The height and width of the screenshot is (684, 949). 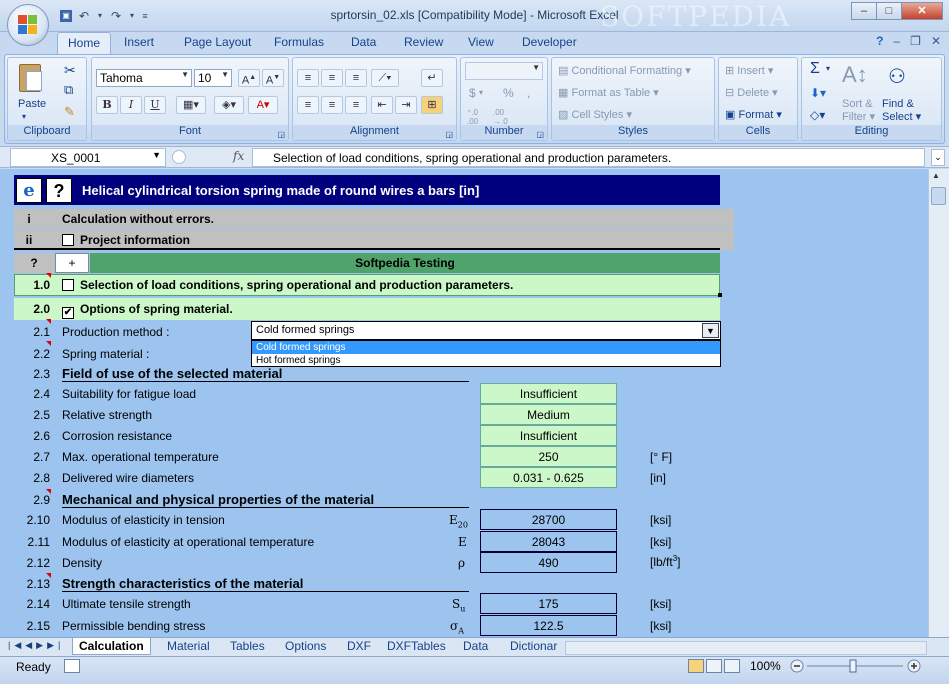 I want to click on conditional-formatting-button: ▤ Conditional Formatting ▾, so click(x=624, y=70).